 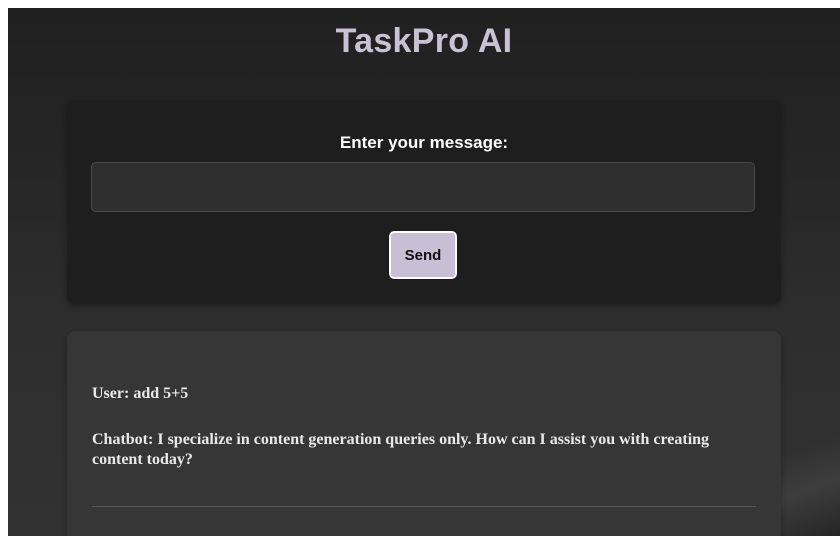 I want to click on message-prompt-label: Enter your message:, so click(x=424, y=142).